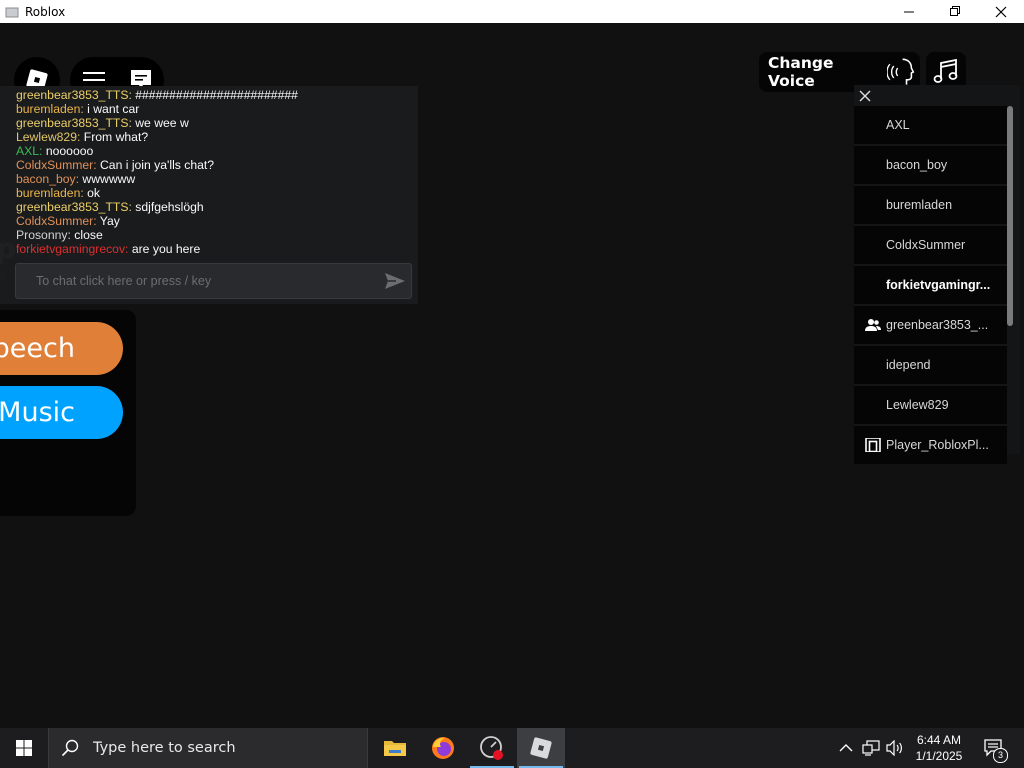  I want to click on chat-text: i want car, so click(113, 109).